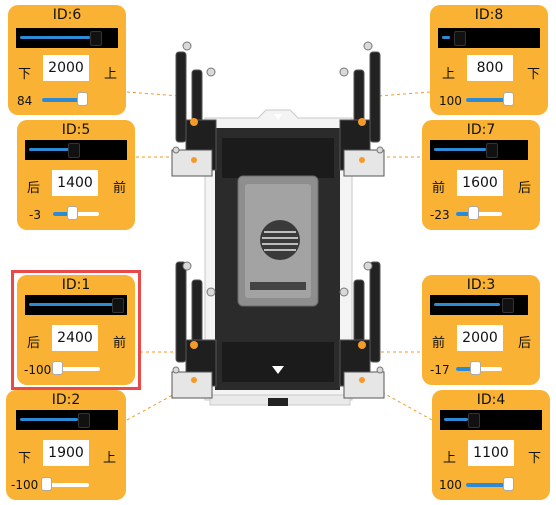 The image size is (556, 505). I want to click on servo-title: ID:1, so click(76, 285).